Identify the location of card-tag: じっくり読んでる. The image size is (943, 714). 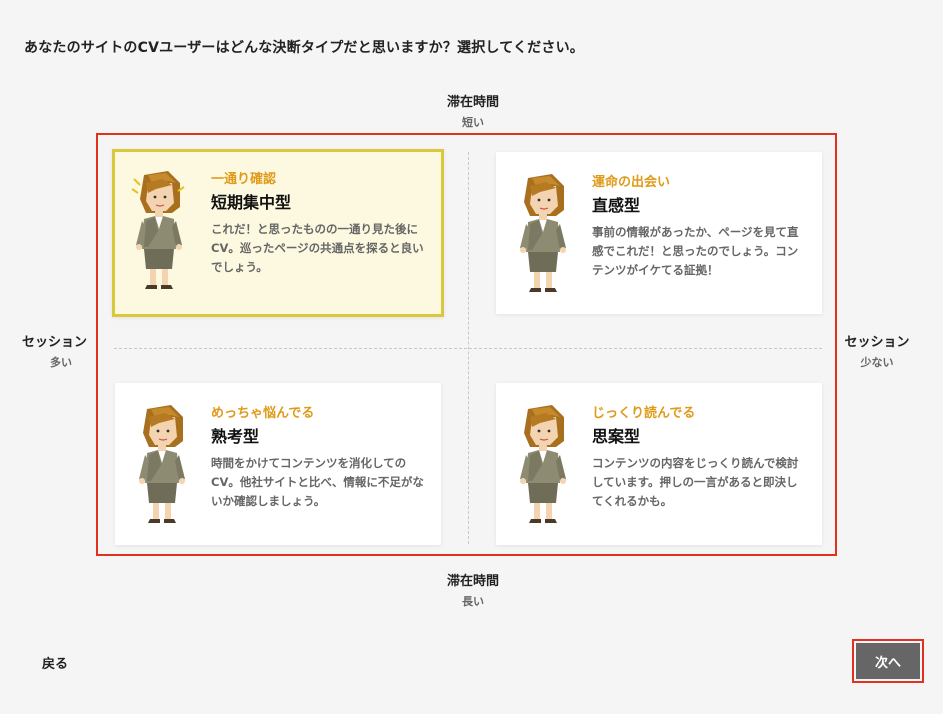
(644, 413).